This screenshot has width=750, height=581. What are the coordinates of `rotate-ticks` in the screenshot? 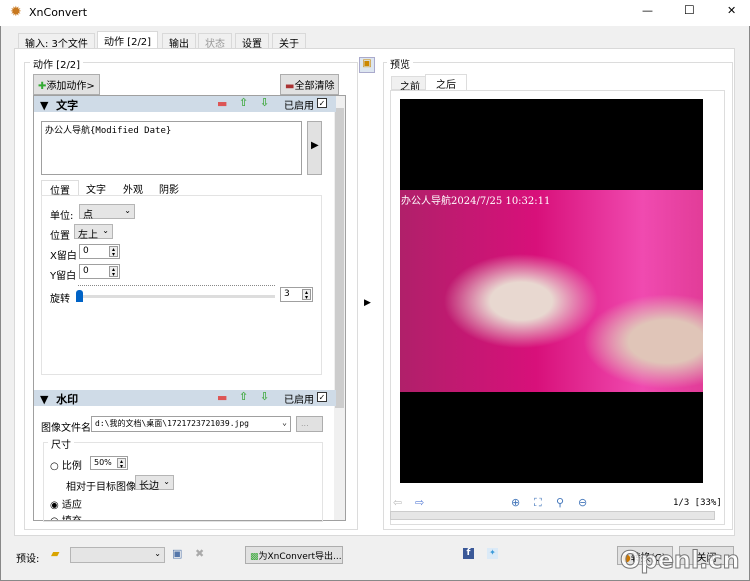 It's located at (176, 287).